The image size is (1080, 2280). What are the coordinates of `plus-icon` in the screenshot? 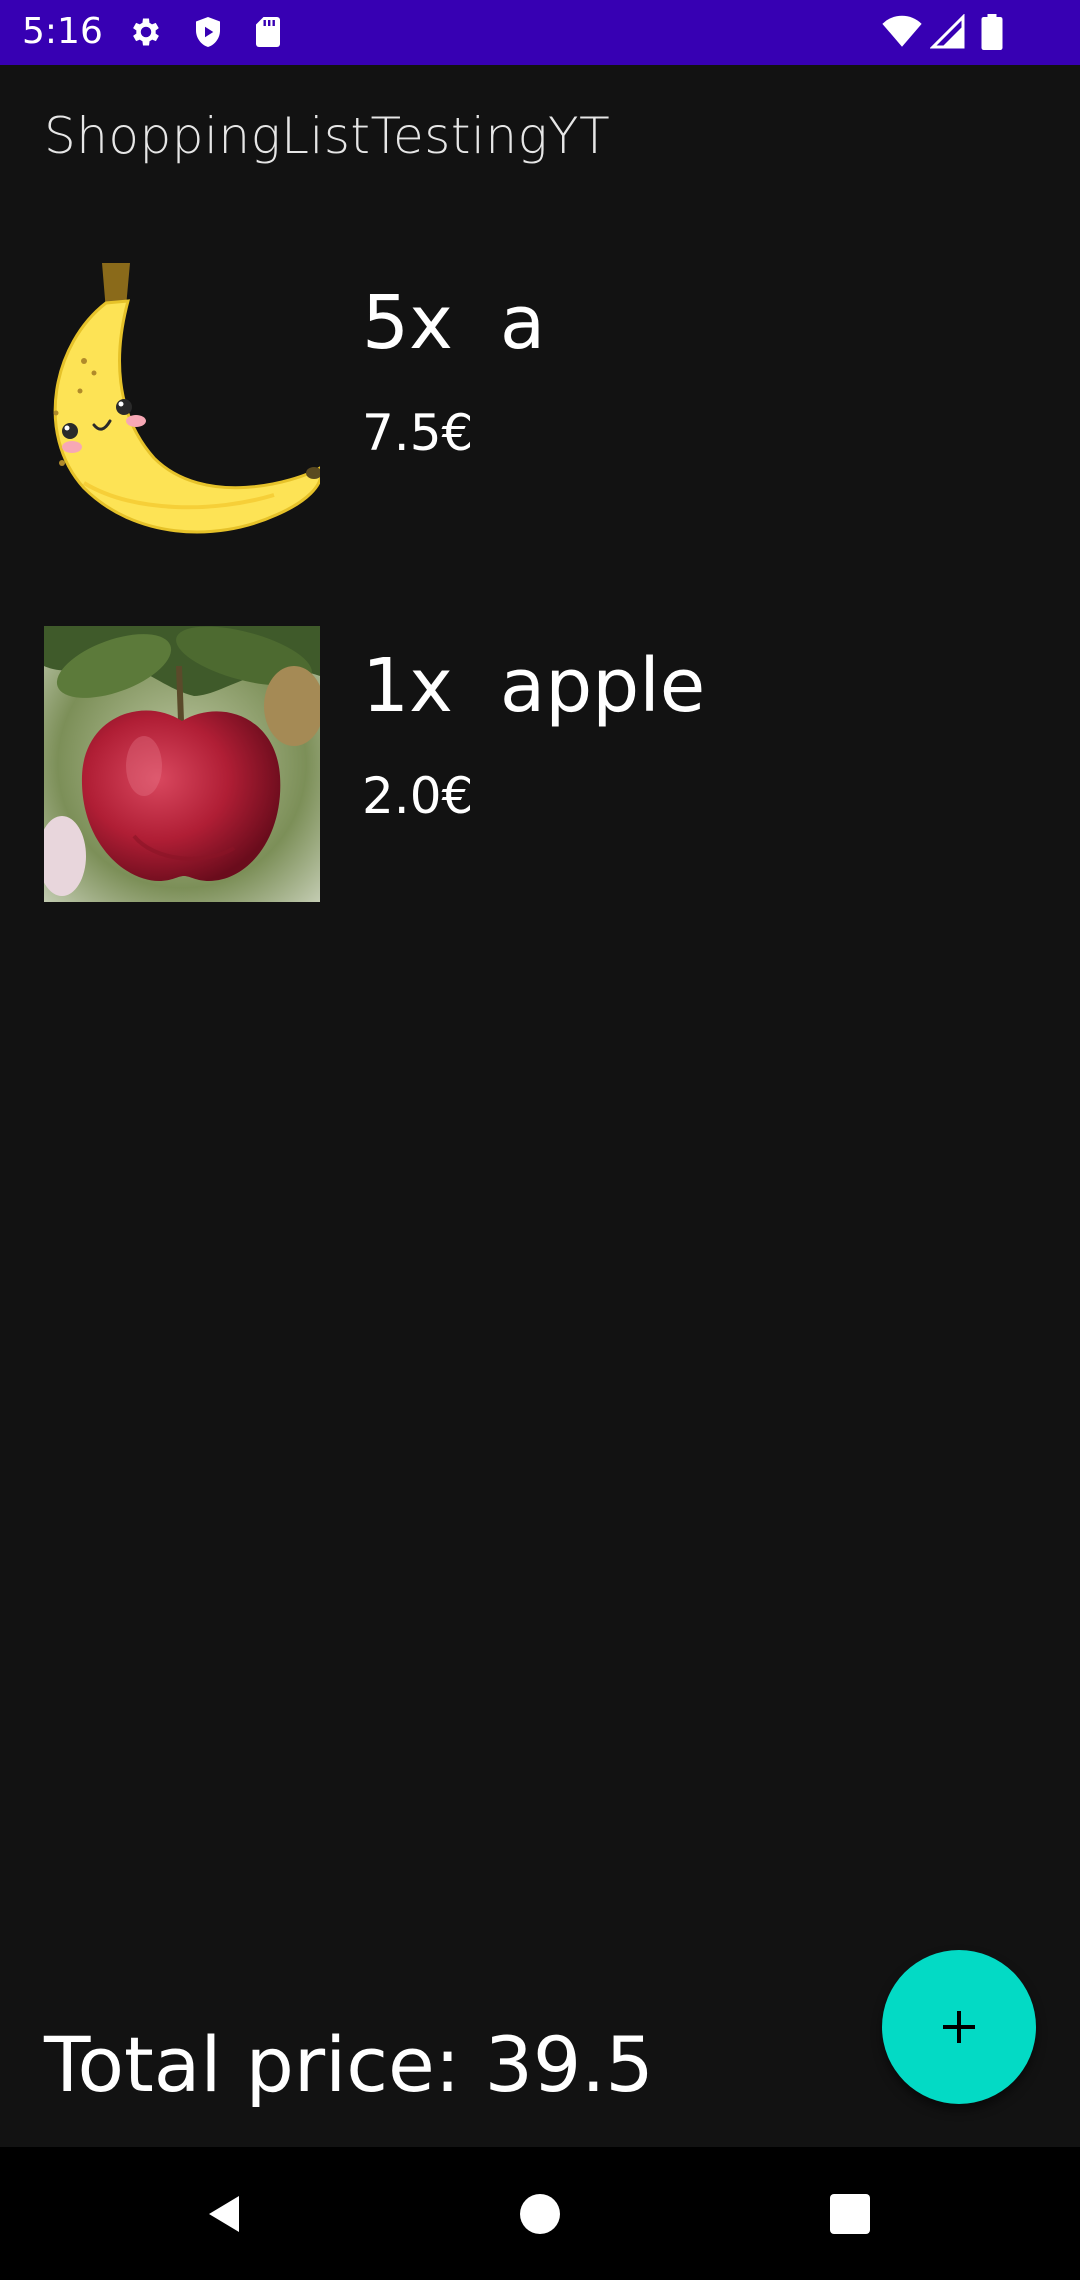 It's located at (959, 2027).